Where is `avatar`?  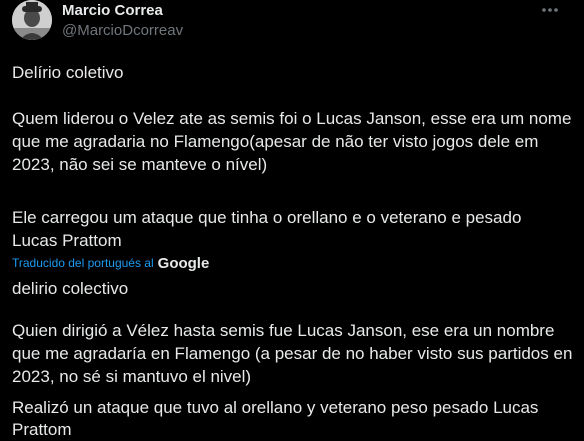
avatar is located at coordinates (32, 20).